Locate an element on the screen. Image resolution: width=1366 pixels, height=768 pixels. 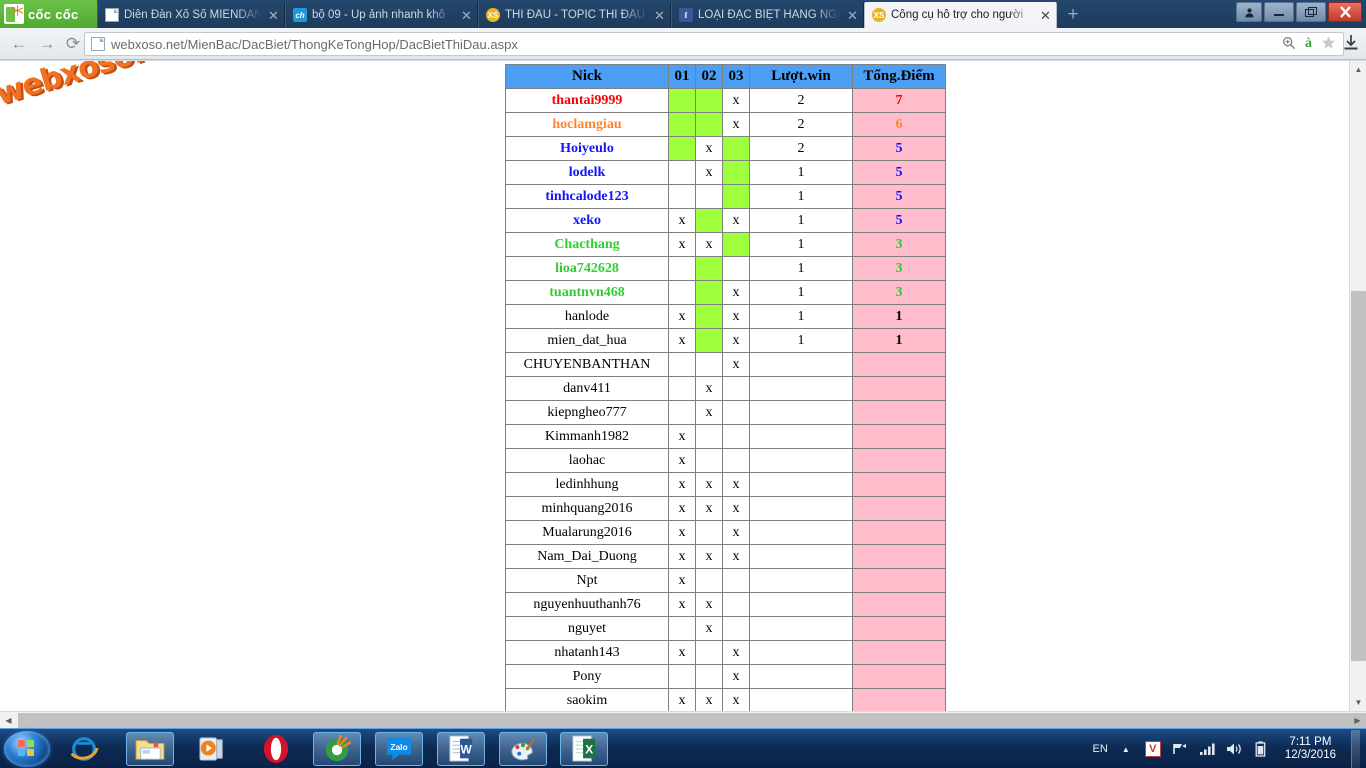
cell-round-03: x is located at coordinates (736, 484).